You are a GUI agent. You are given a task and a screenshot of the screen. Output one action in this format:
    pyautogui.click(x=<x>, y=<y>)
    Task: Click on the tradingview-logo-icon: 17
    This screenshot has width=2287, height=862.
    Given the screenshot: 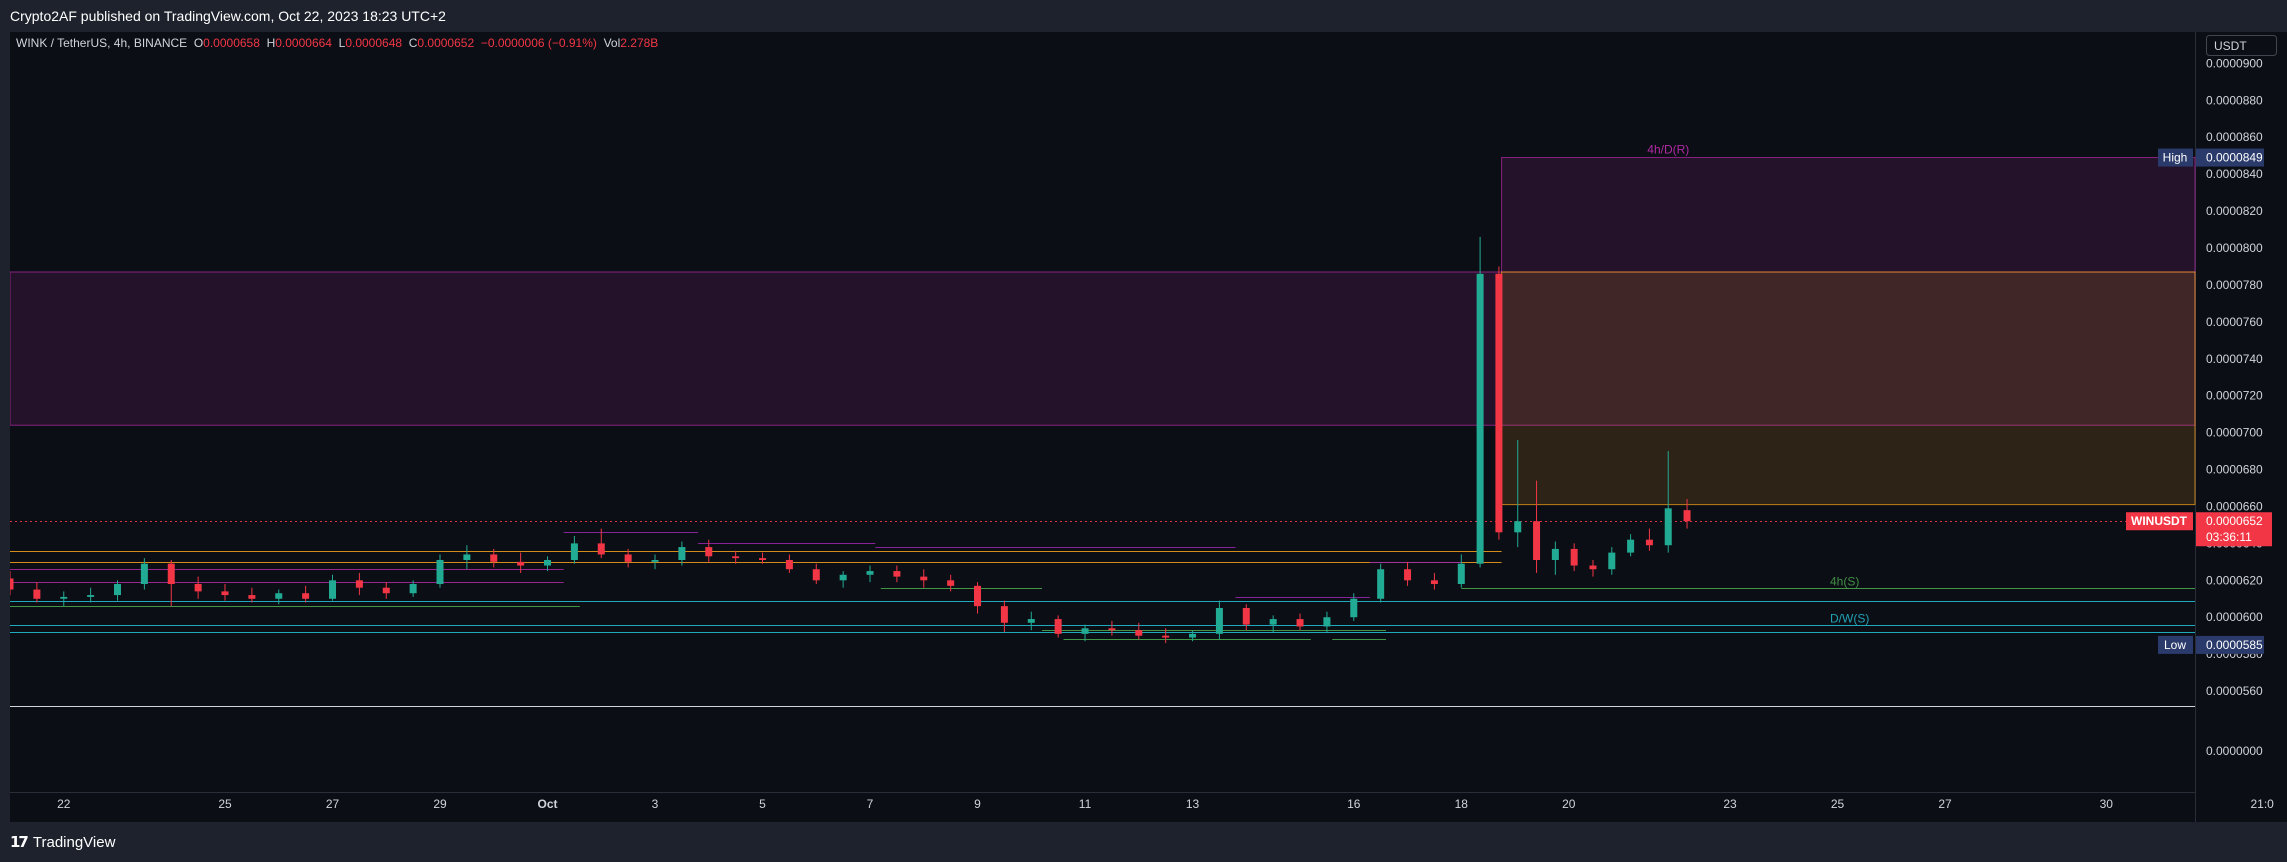 What is the action you would take?
    pyautogui.click(x=19, y=842)
    